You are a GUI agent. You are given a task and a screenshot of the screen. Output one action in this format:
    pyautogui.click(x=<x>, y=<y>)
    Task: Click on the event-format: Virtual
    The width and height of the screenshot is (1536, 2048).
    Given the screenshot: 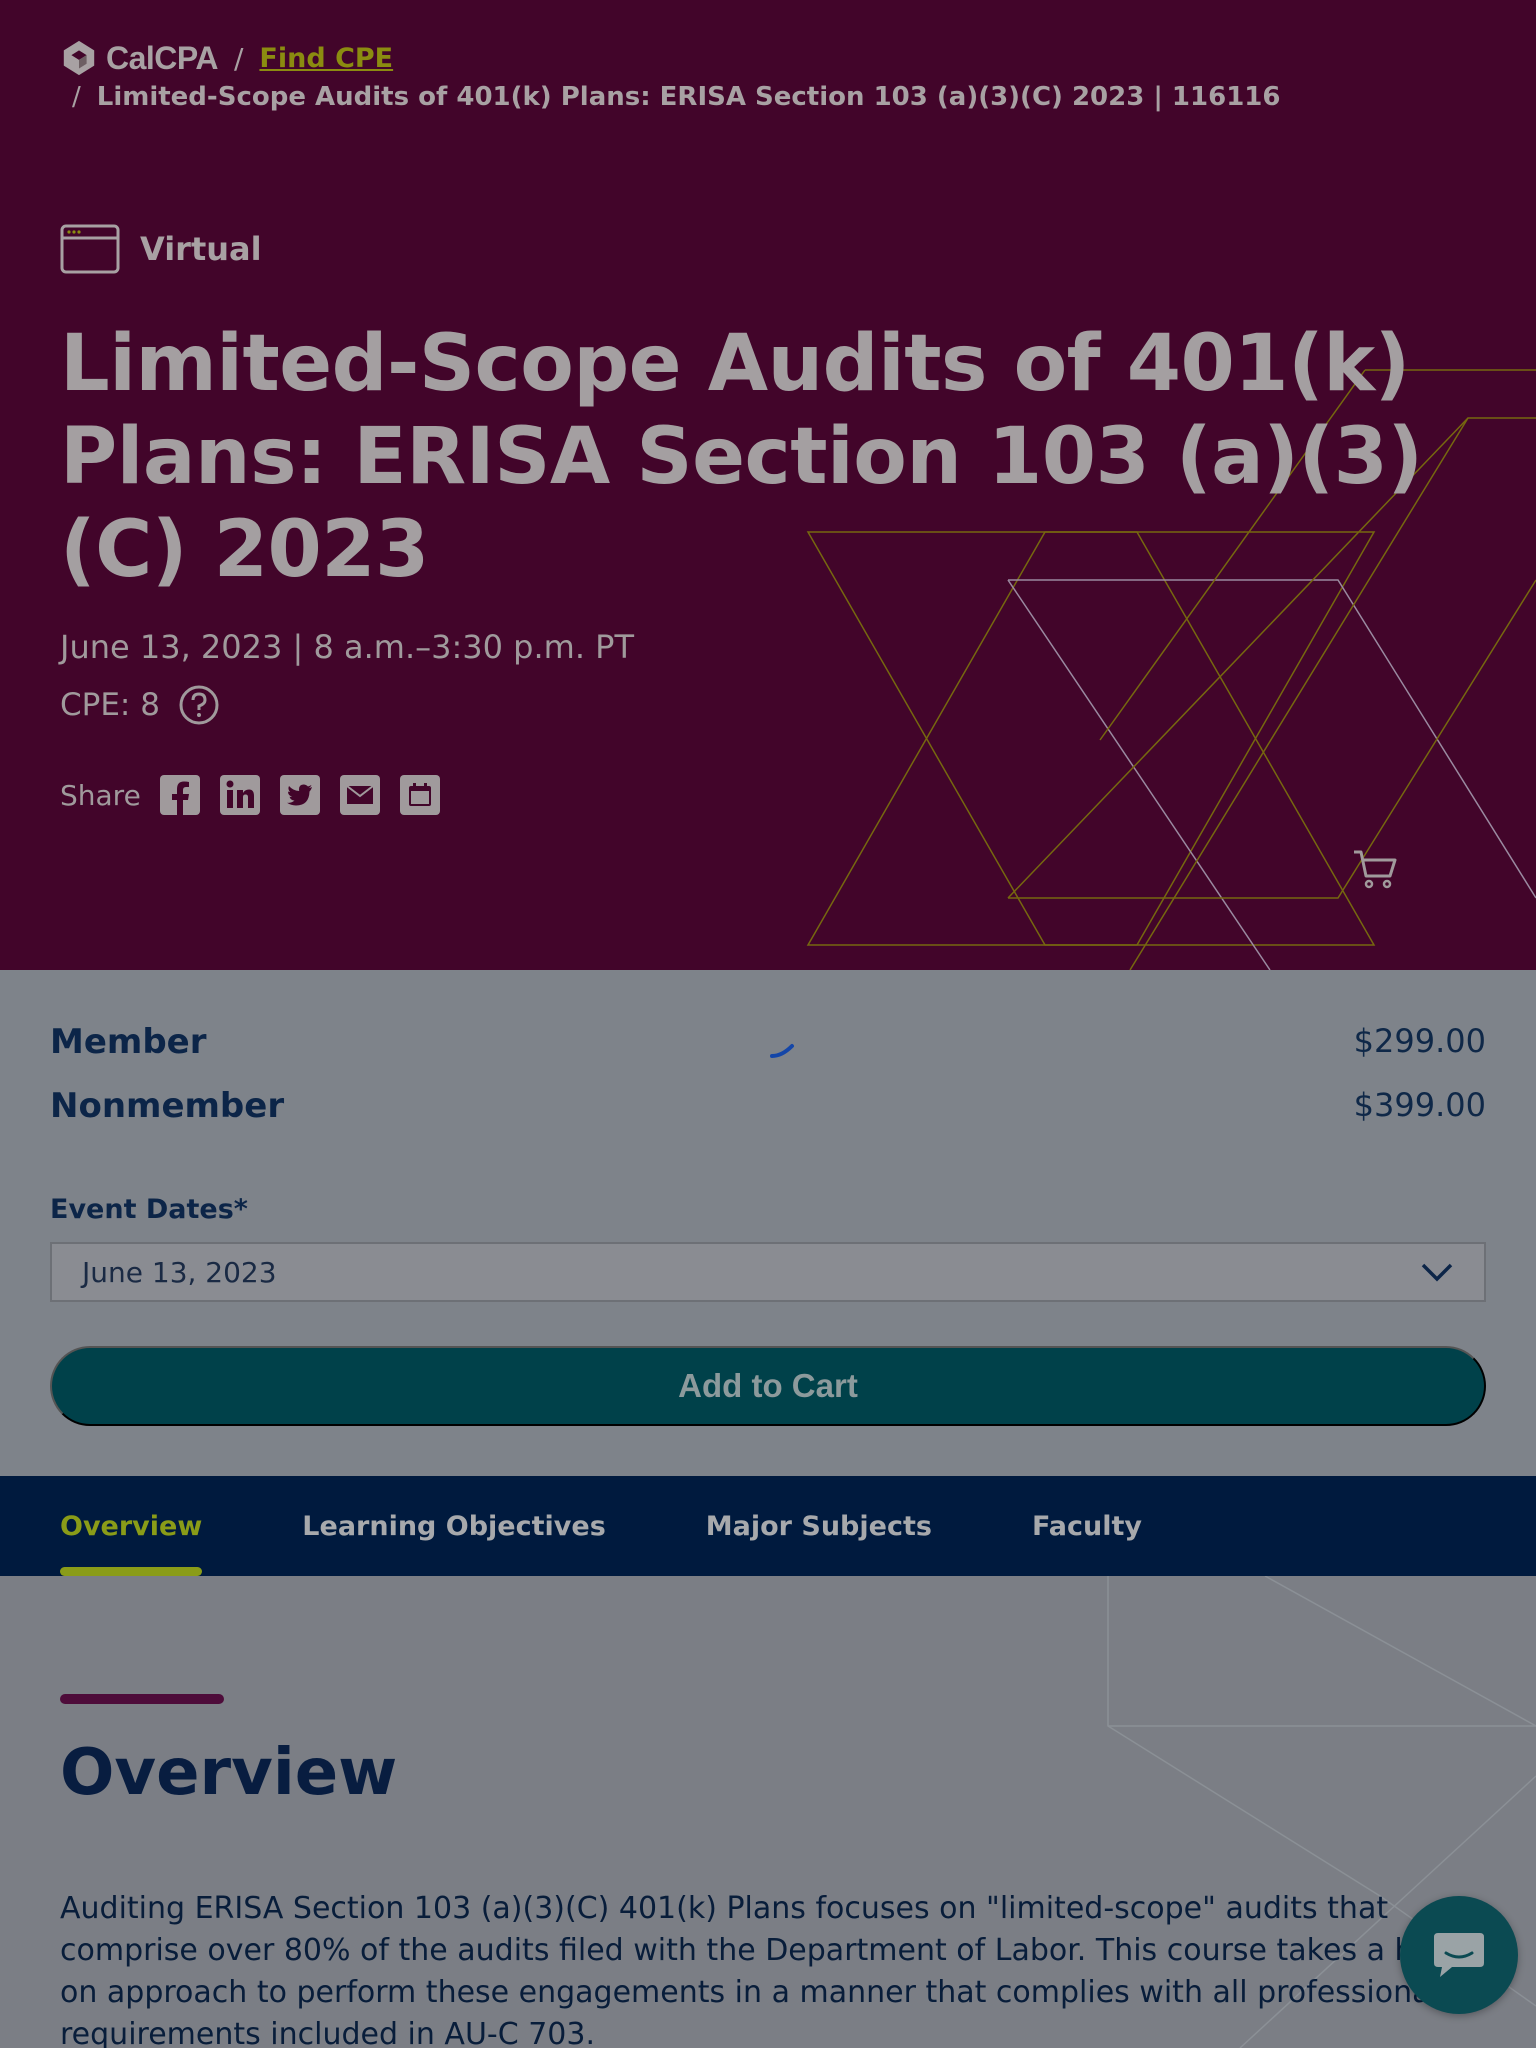 What is the action you would take?
    pyautogui.click(x=161, y=249)
    